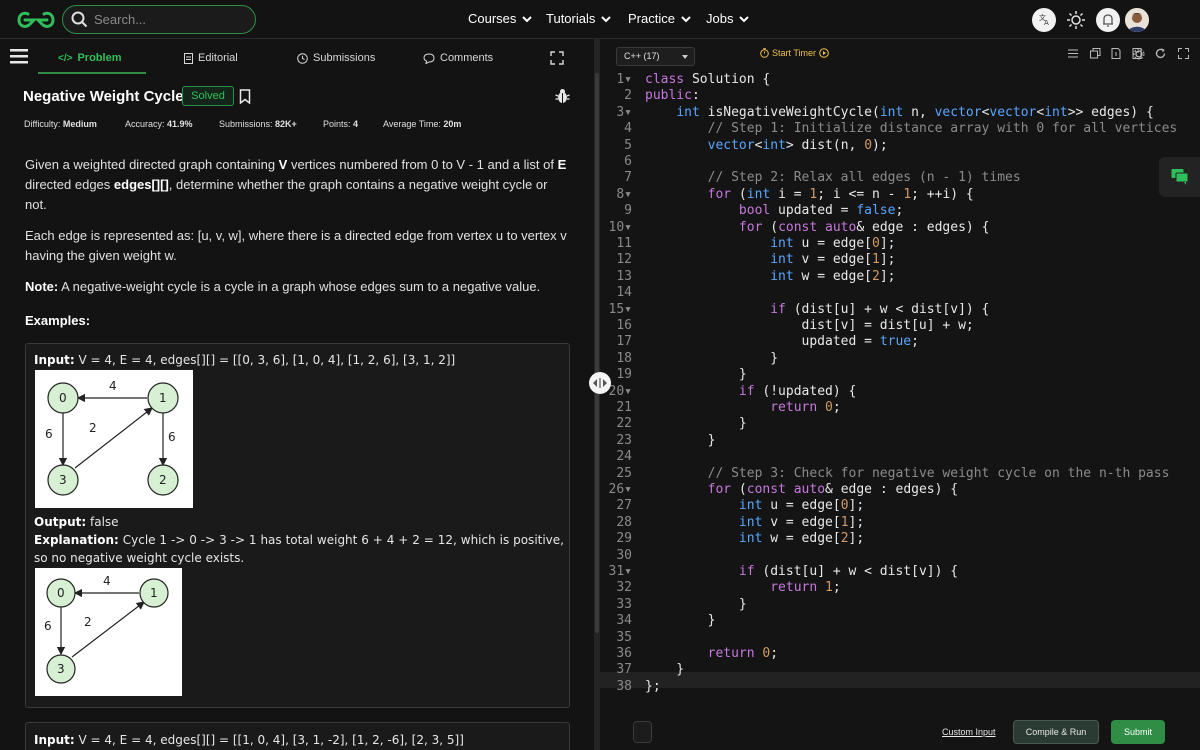  Describe the element at coordinates (708, 79) in the screenshot. I see `code-line: class Solution {` at that location.